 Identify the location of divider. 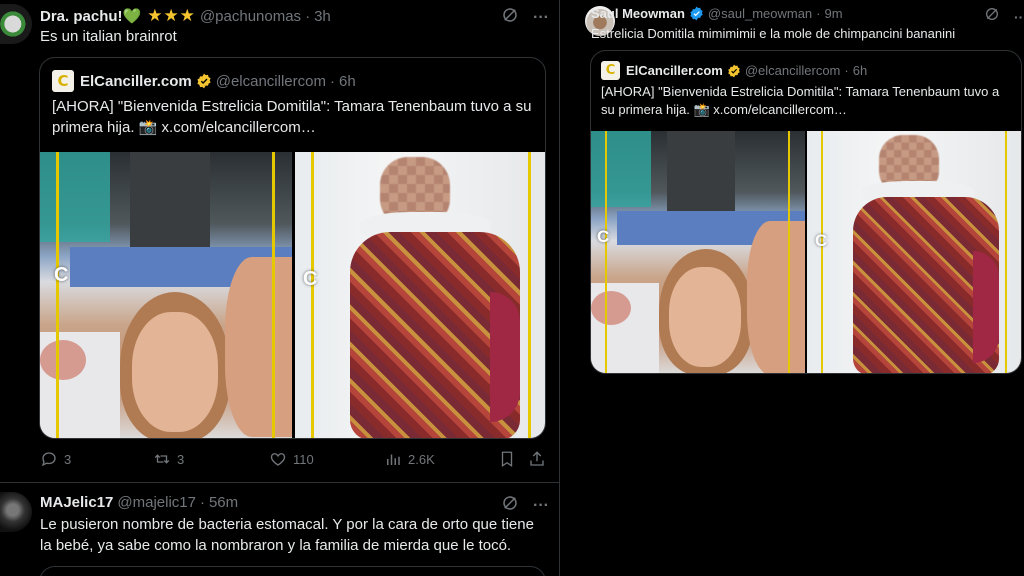
(280, 482).